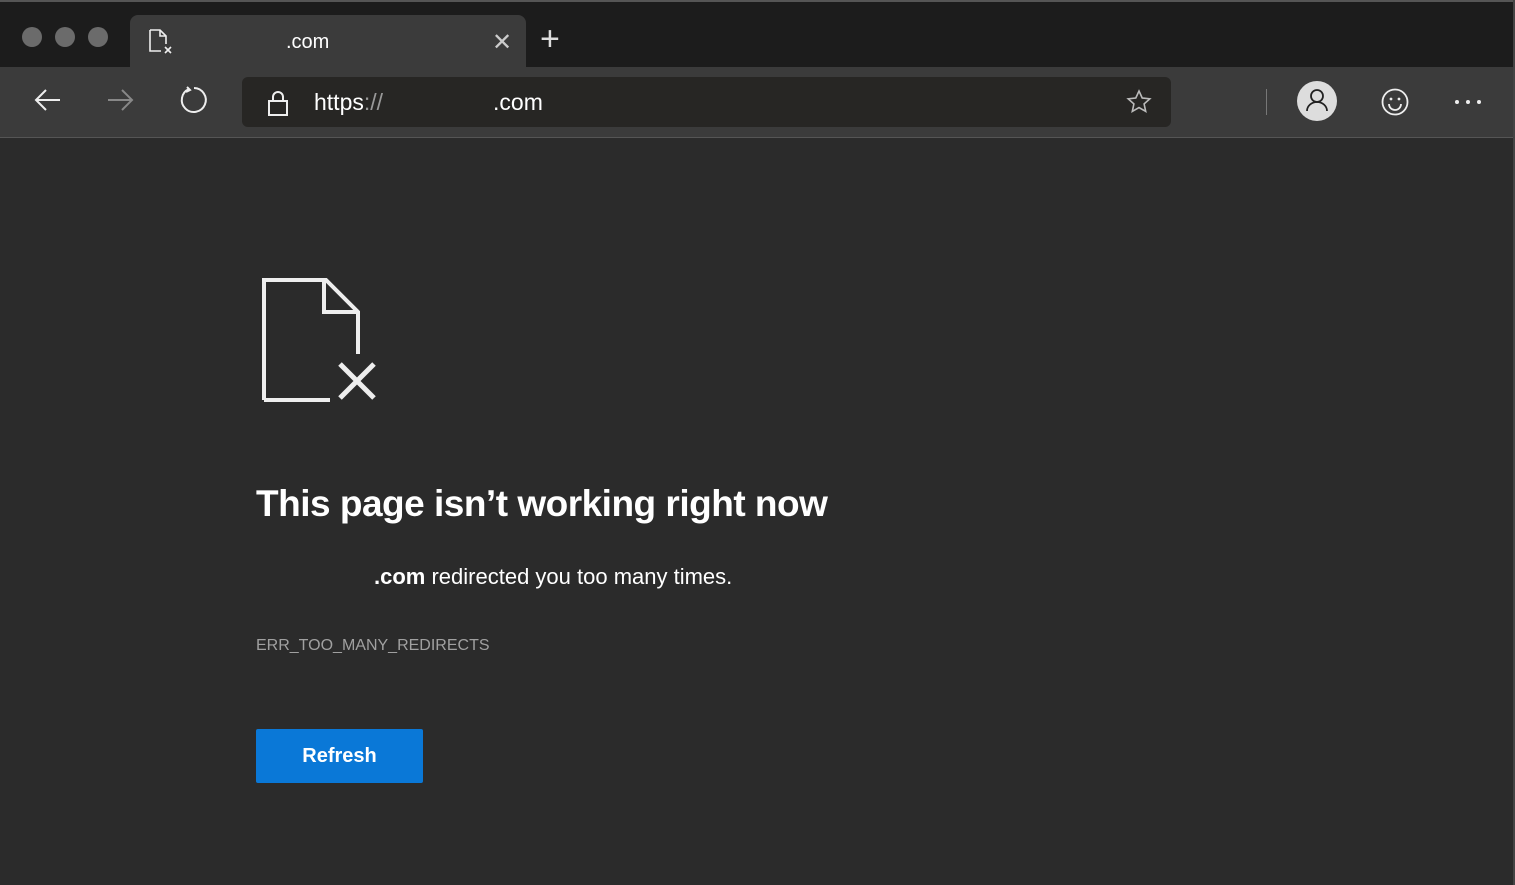 This screenshot has width=1515, height=885. I want to click on star-icon, so click(1139, 102).